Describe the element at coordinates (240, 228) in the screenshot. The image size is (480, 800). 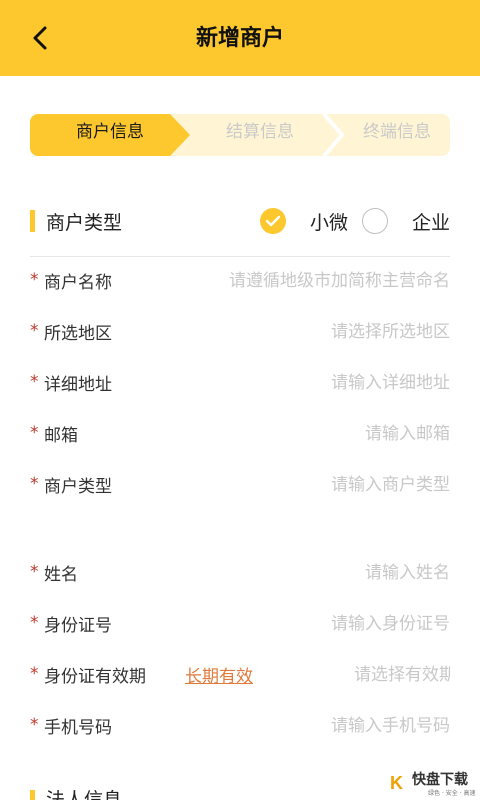
I see `merchant-type-section: 商户类型 小微 企业` at that location.